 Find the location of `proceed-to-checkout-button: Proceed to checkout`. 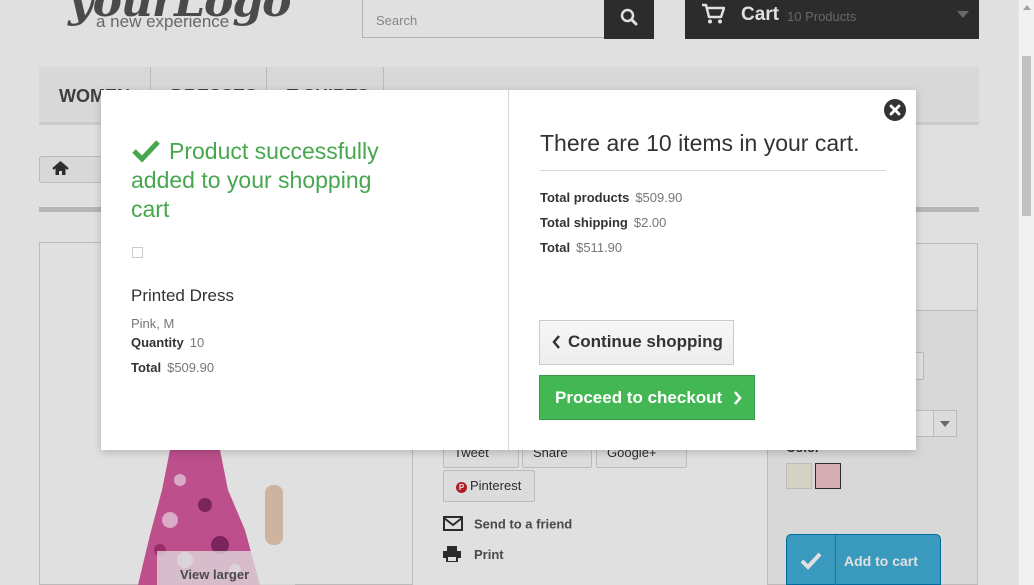

proceed-to-checkout-button: Proceed to checkout is located at coordinates (647, 397).